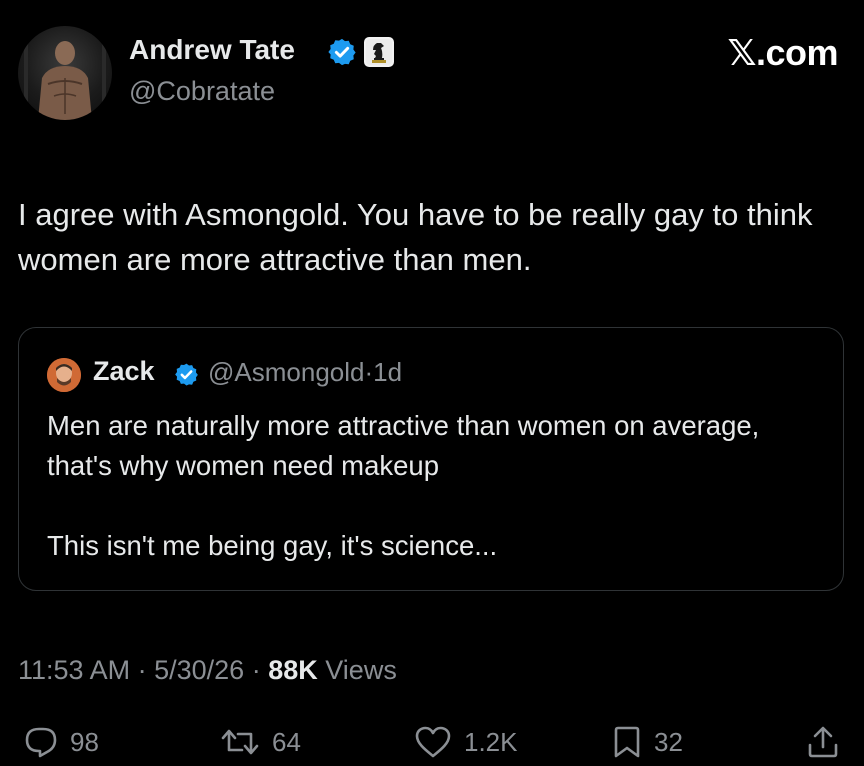 The height and width of the screenshot is (766, 864). I want to click on chess-knight-icon, so click(379, 52).